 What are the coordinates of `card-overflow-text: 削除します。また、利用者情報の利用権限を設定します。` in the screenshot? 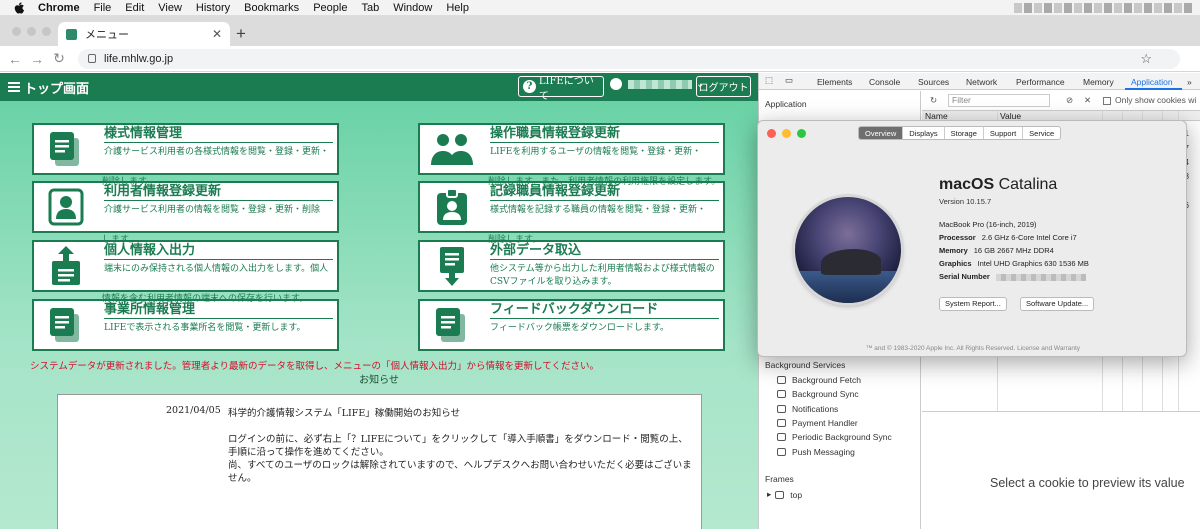 It's located at (604, 182).